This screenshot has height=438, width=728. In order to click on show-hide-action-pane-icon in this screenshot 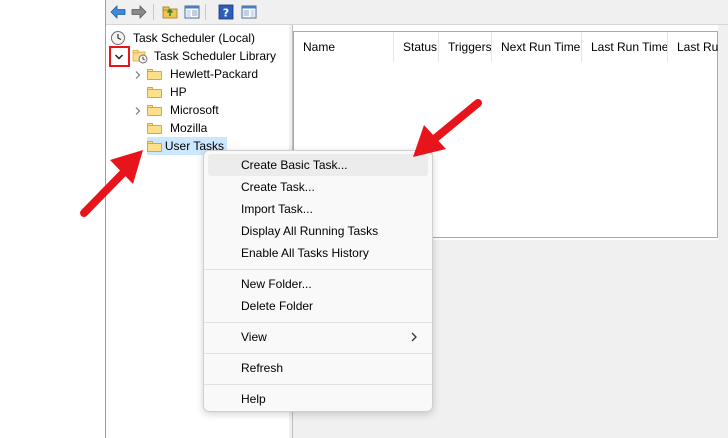, I will do `click(249, 12)`.